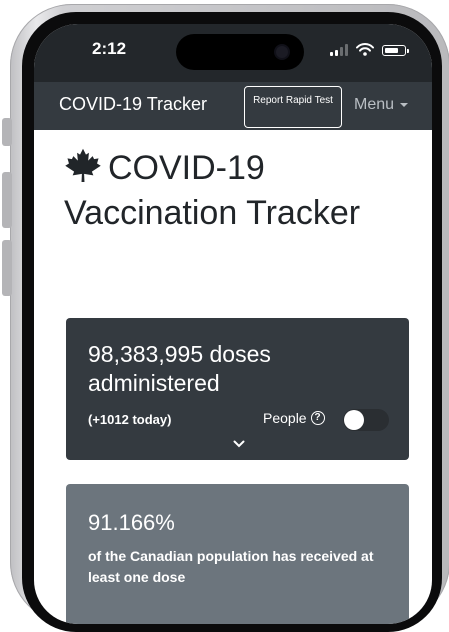  I want to click on action-button, so click(7, 132).